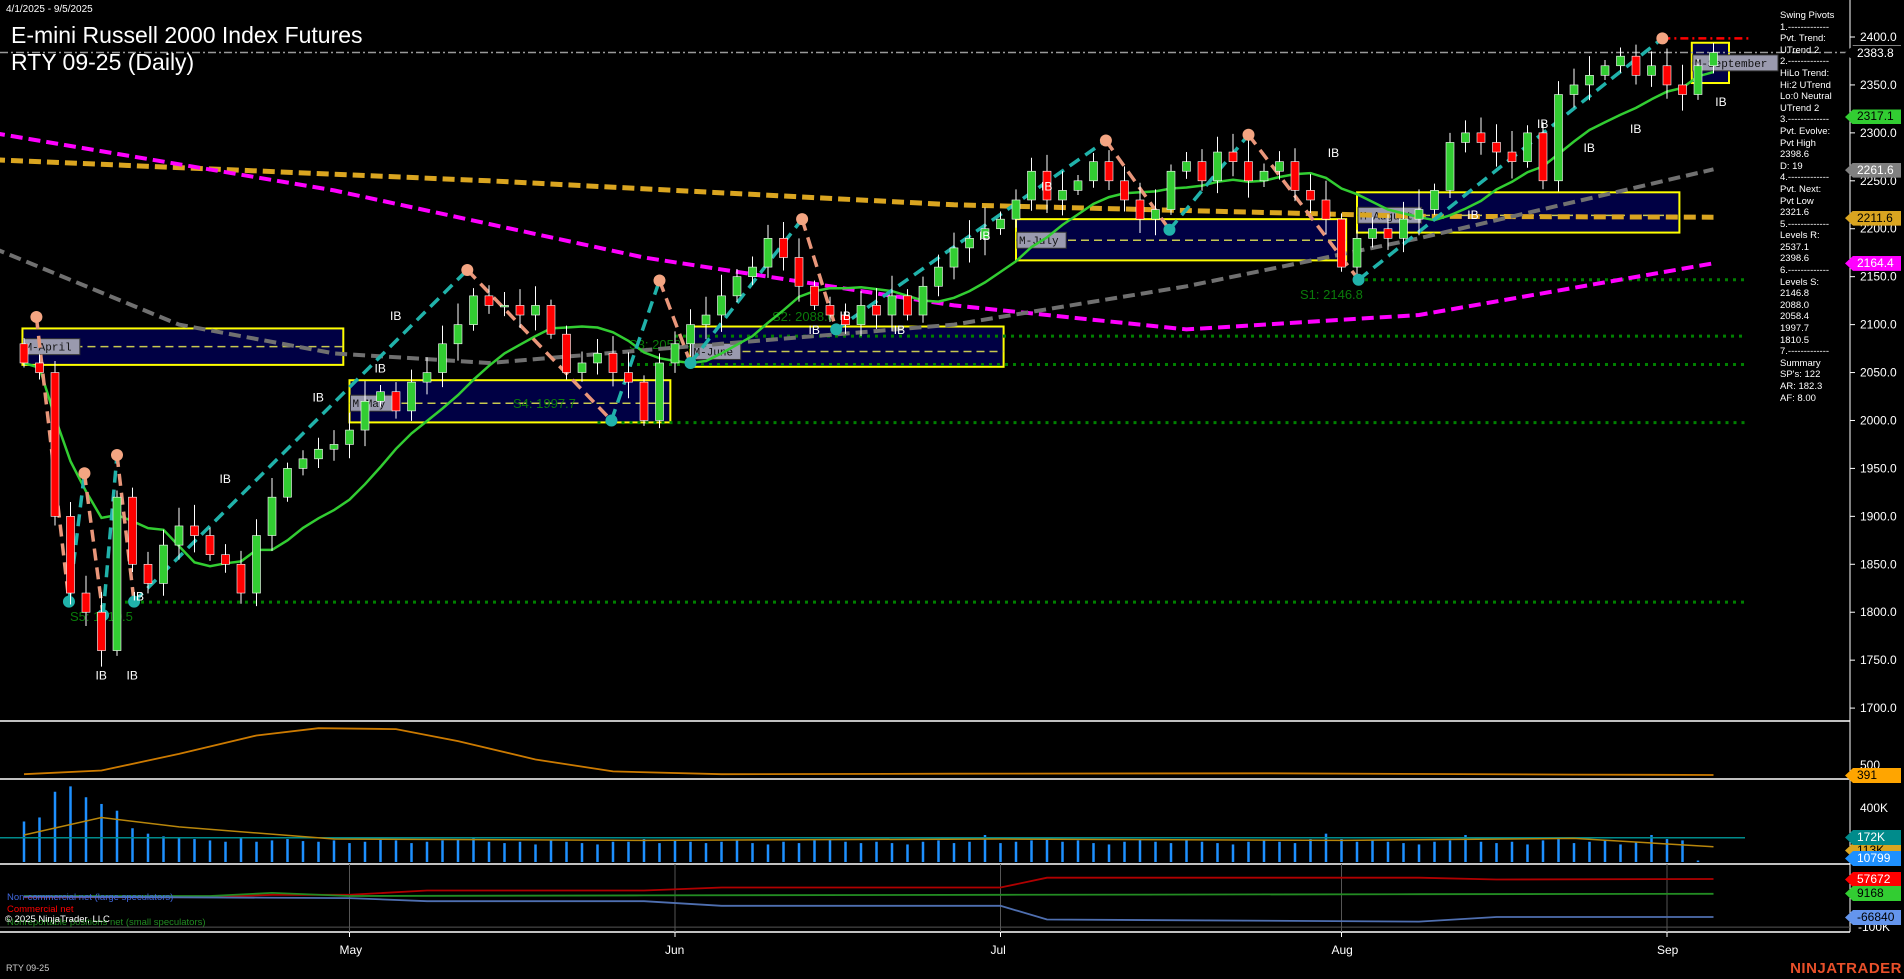 This screenshot has width=1904, height=979. What do you see at coordinates (1798, 398) in the screenshot?
I see `info-line: AF: 8.00` at bounding box center [1798, 398].